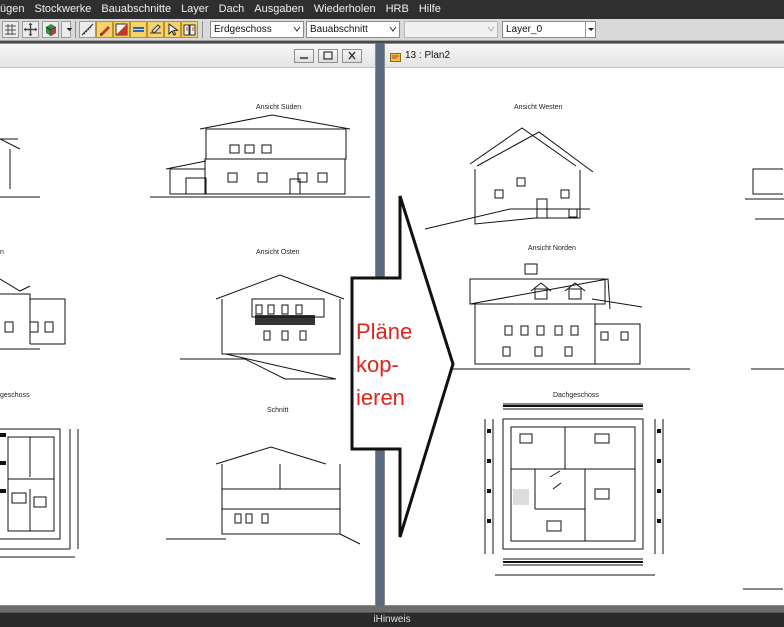 The width and height of the screenshot is (784, 627). I want to click on fill-area-icon, so click(121, 29).